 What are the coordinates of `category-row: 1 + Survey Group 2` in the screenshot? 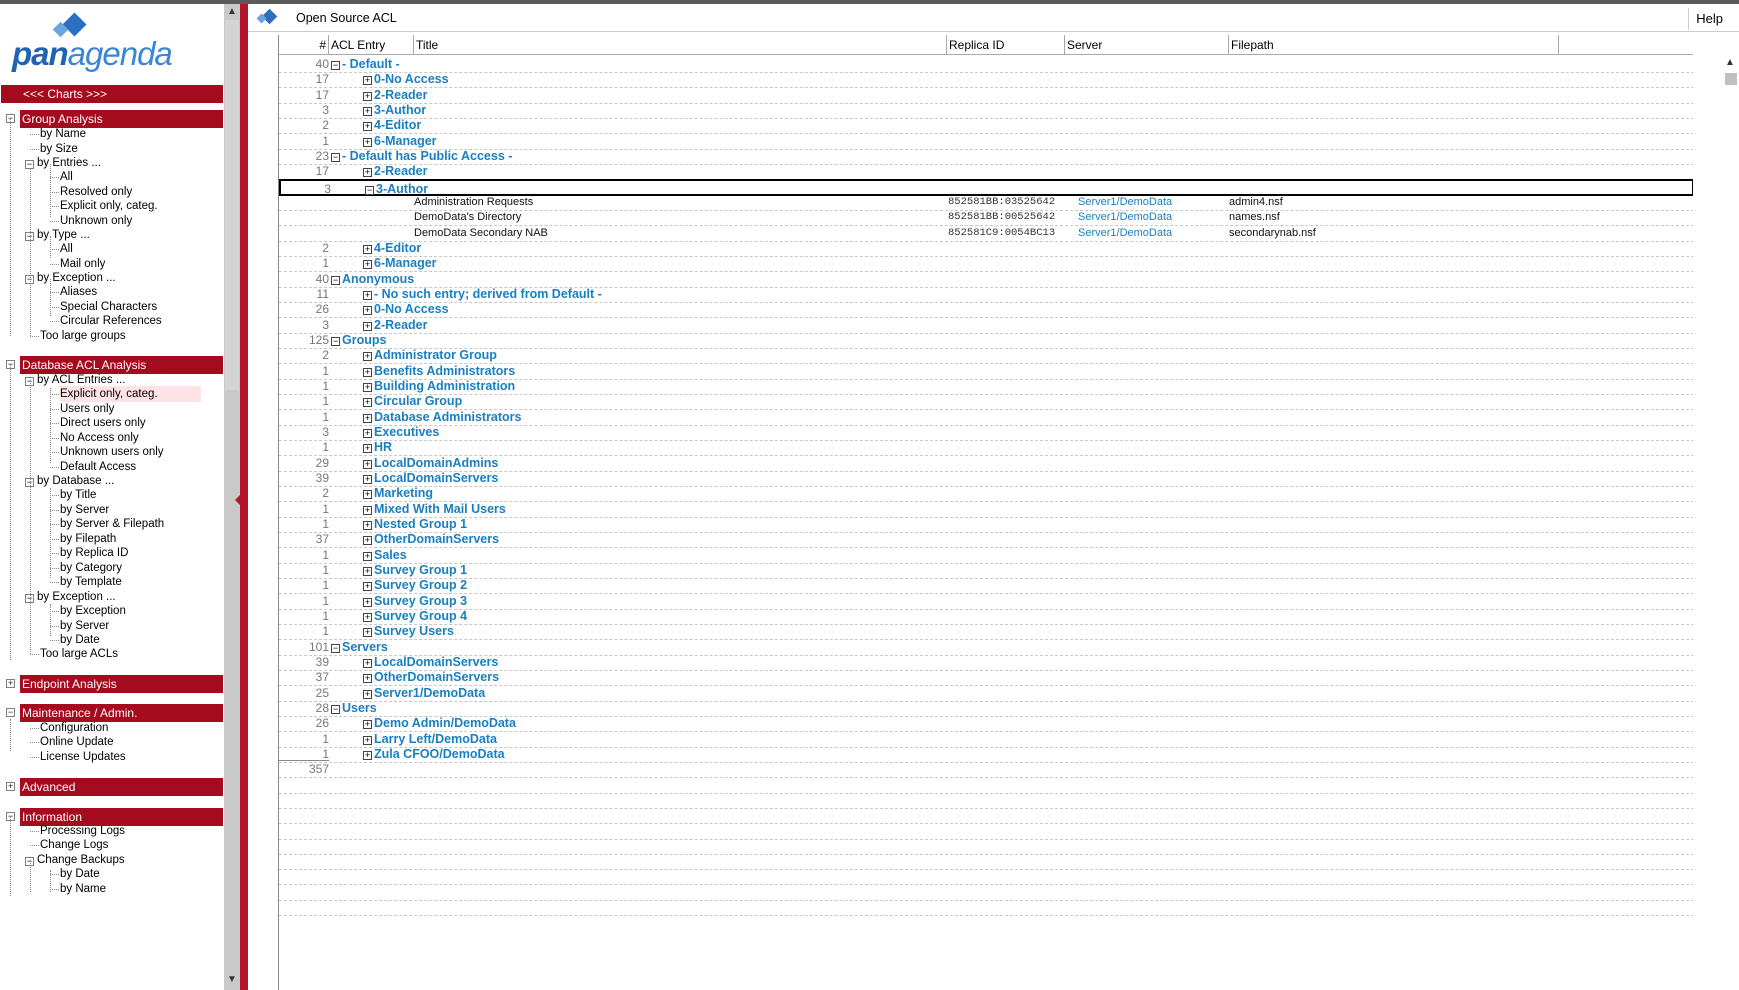 It's located at (986, 585).